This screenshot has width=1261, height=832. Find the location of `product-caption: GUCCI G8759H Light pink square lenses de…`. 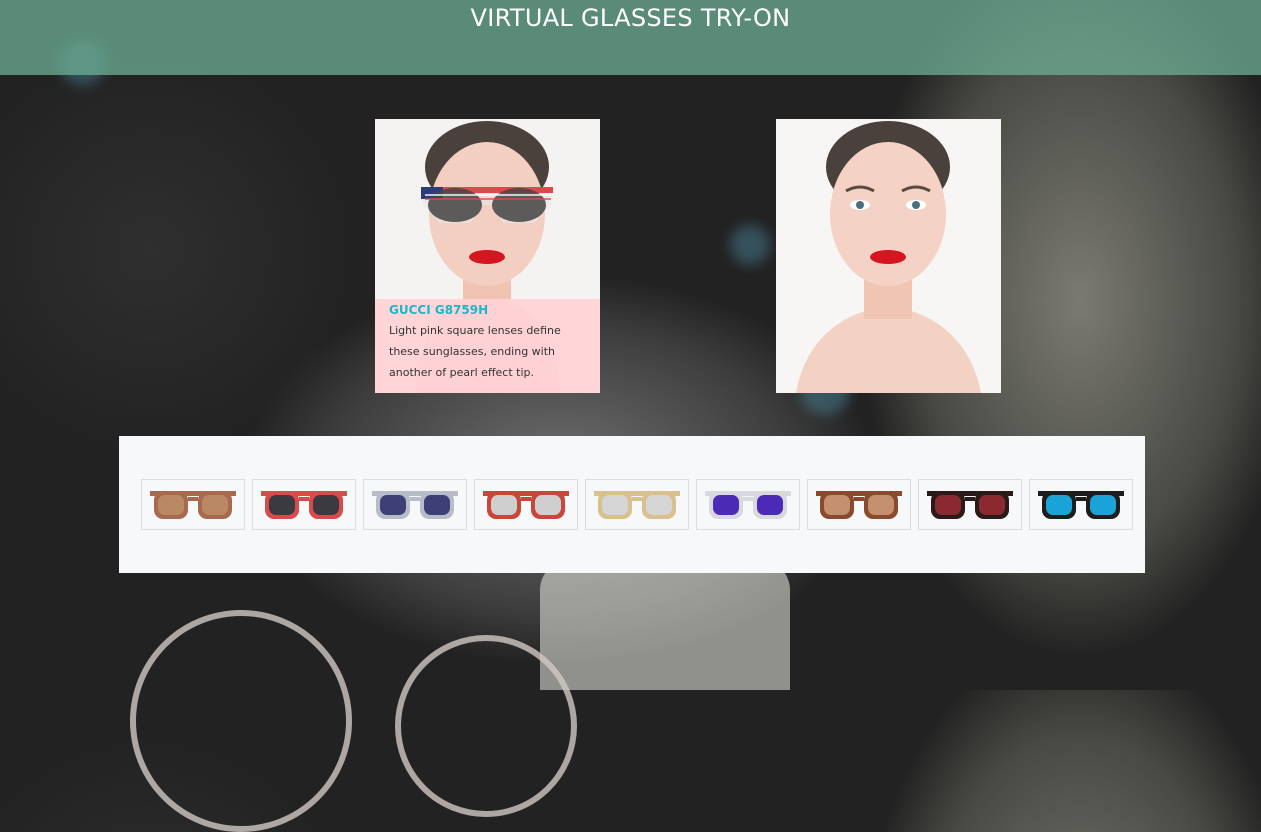

product-caption: GUCCI G8759H Light pink square lenses de… is located at coordinates (487, 346).